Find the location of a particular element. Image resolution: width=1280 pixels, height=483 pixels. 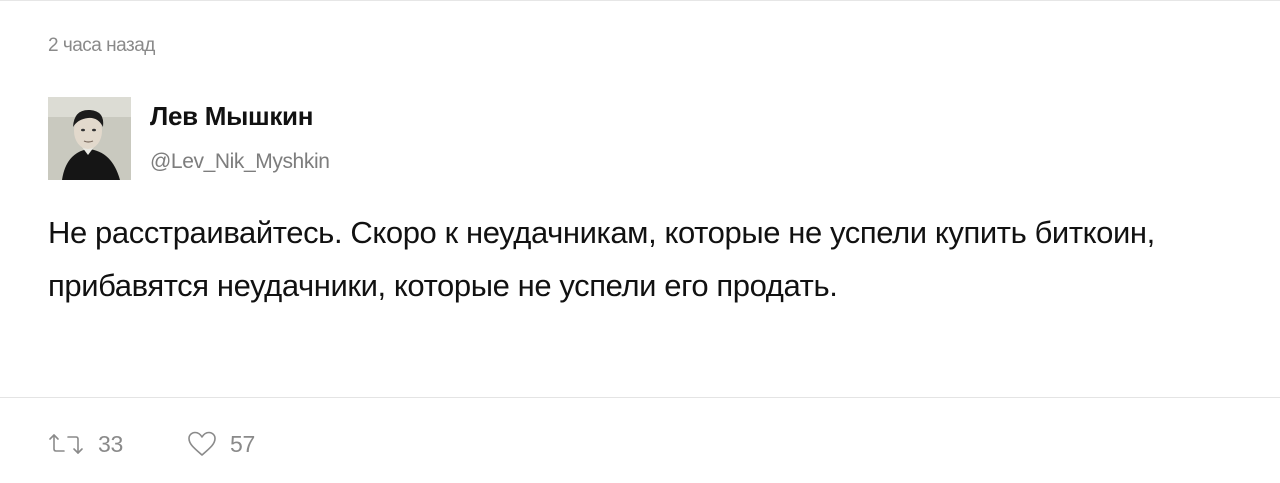

like-count: 57 is located at coordinates (242, 443).